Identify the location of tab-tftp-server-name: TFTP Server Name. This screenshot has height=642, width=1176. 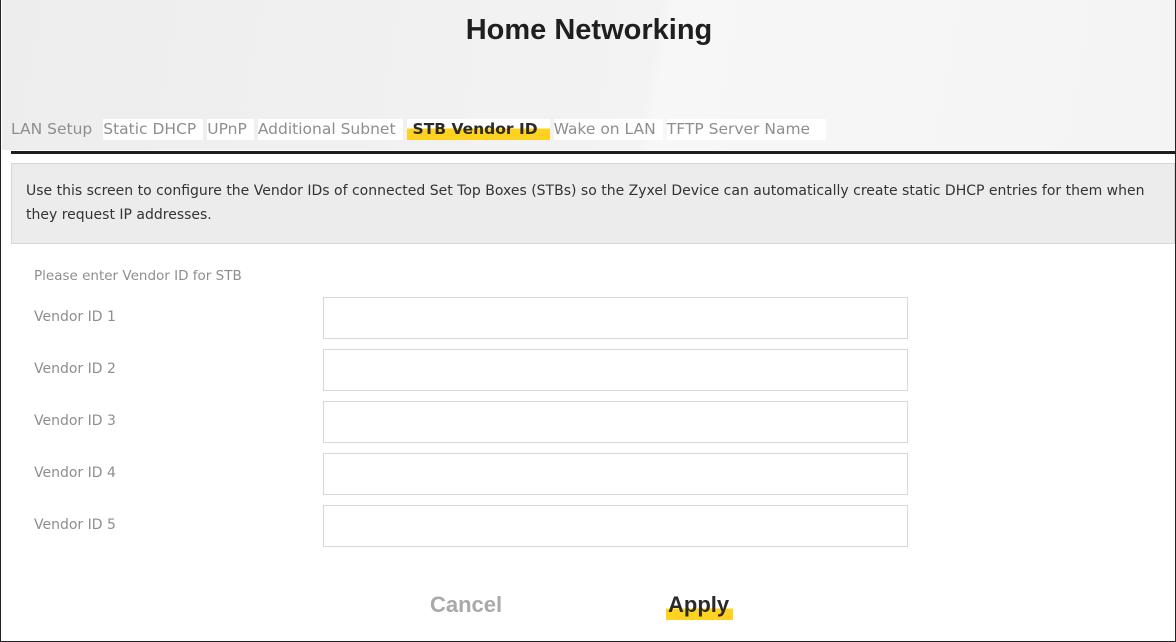
(746, 129).